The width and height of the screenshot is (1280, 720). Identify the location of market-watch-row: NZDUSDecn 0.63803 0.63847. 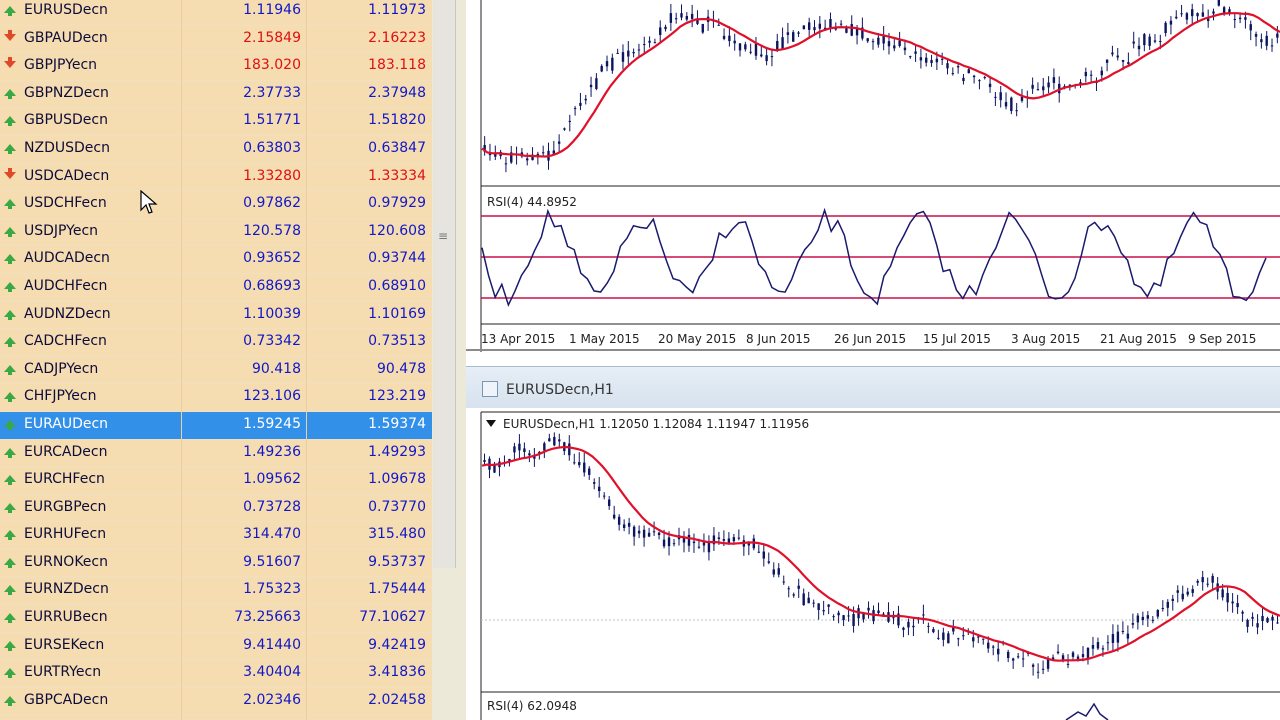
(216, 150).